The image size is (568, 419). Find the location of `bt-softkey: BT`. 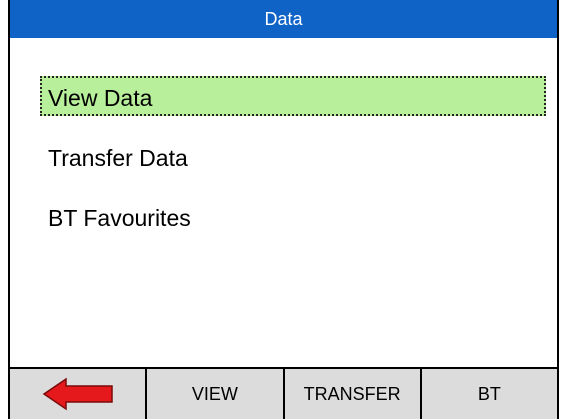

bt-softkey: BT is located at coordinates (489, 394).